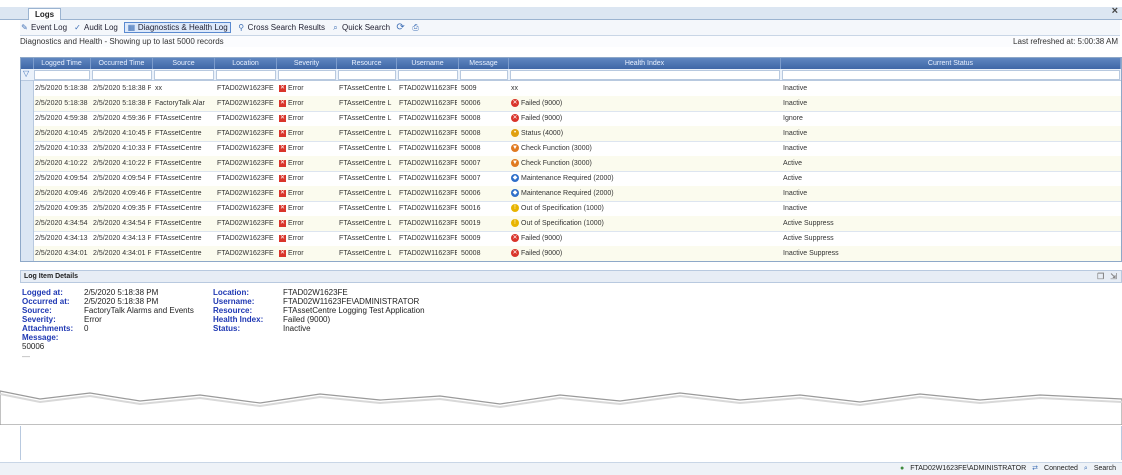 The image size is (1122, 475). What do you see at coordinates (1105, 469) in the screenshot?
I see `status-search: Search` at bounding box center [1105, 469].